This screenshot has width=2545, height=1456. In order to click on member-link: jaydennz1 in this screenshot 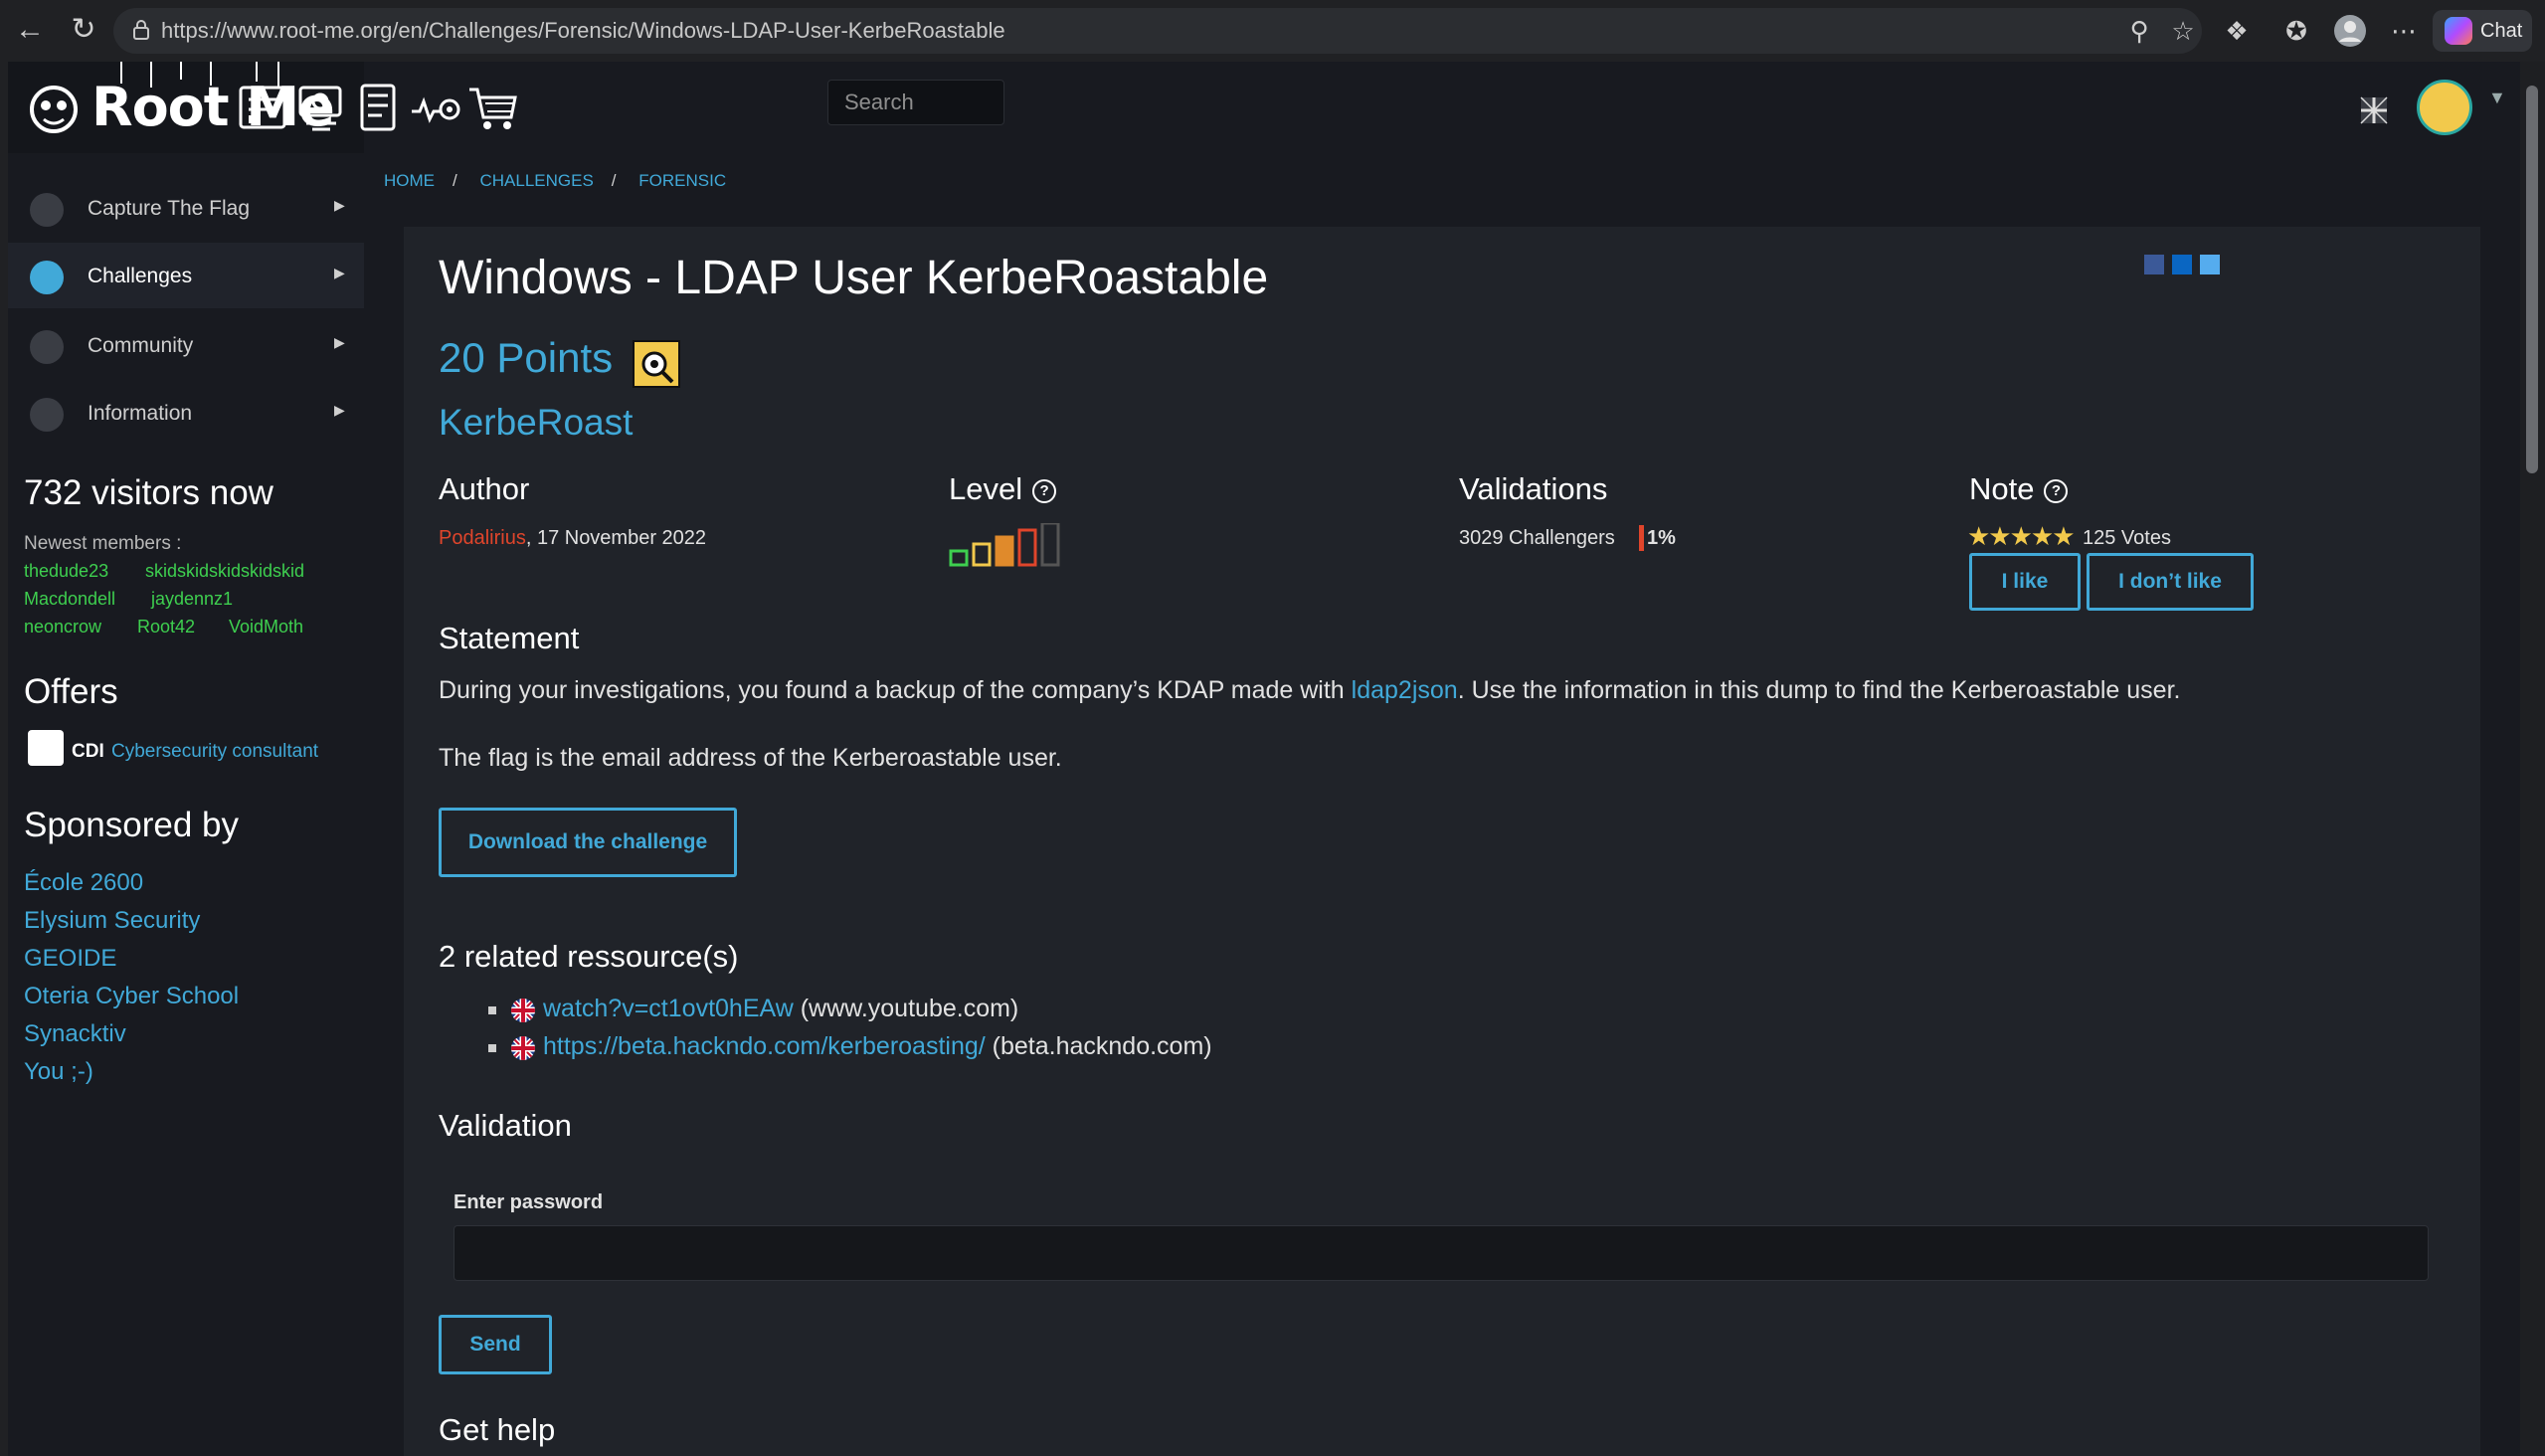, I will do `click(192, 599)`.